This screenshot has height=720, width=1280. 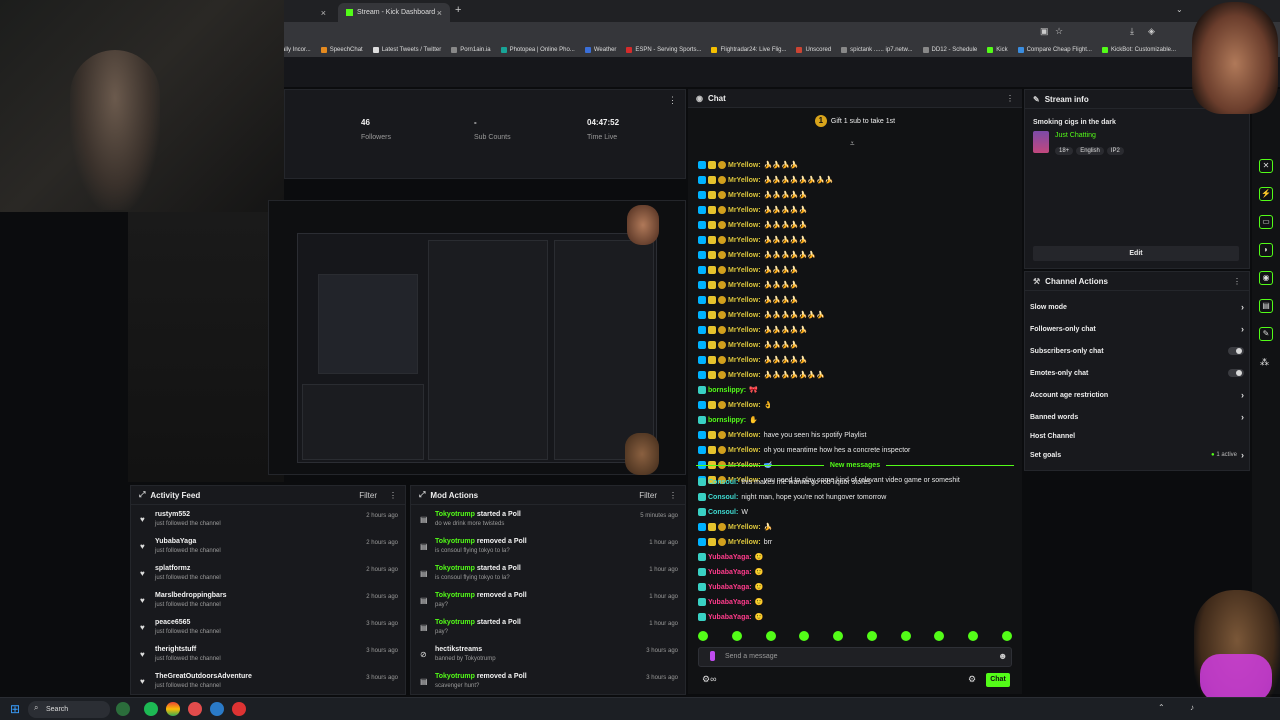 I want to click on pinned-chevron-icon: ⩡, so click(x=852, y=144).